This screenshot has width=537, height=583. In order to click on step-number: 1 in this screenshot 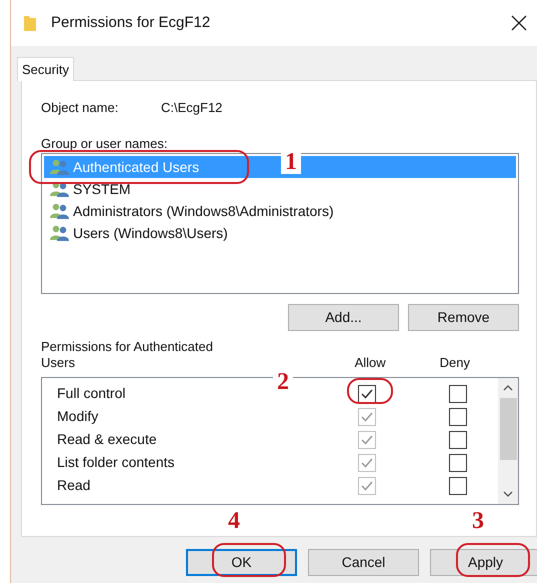, I will do `click(291, 162)`.